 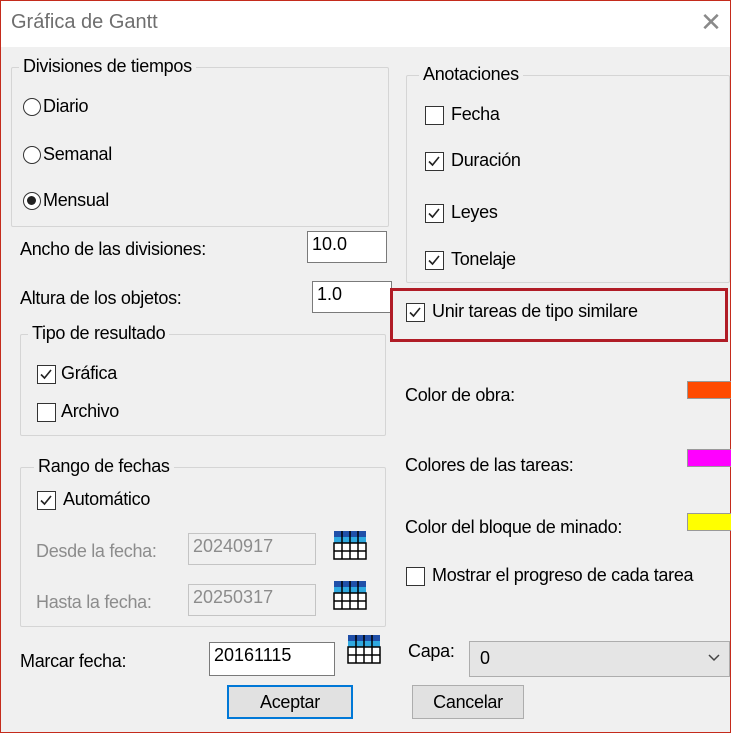 What do you see at coordinates (415, 576) in the screenshot?
I see `show-progress-checkbox` at bounding box center [415, 576].